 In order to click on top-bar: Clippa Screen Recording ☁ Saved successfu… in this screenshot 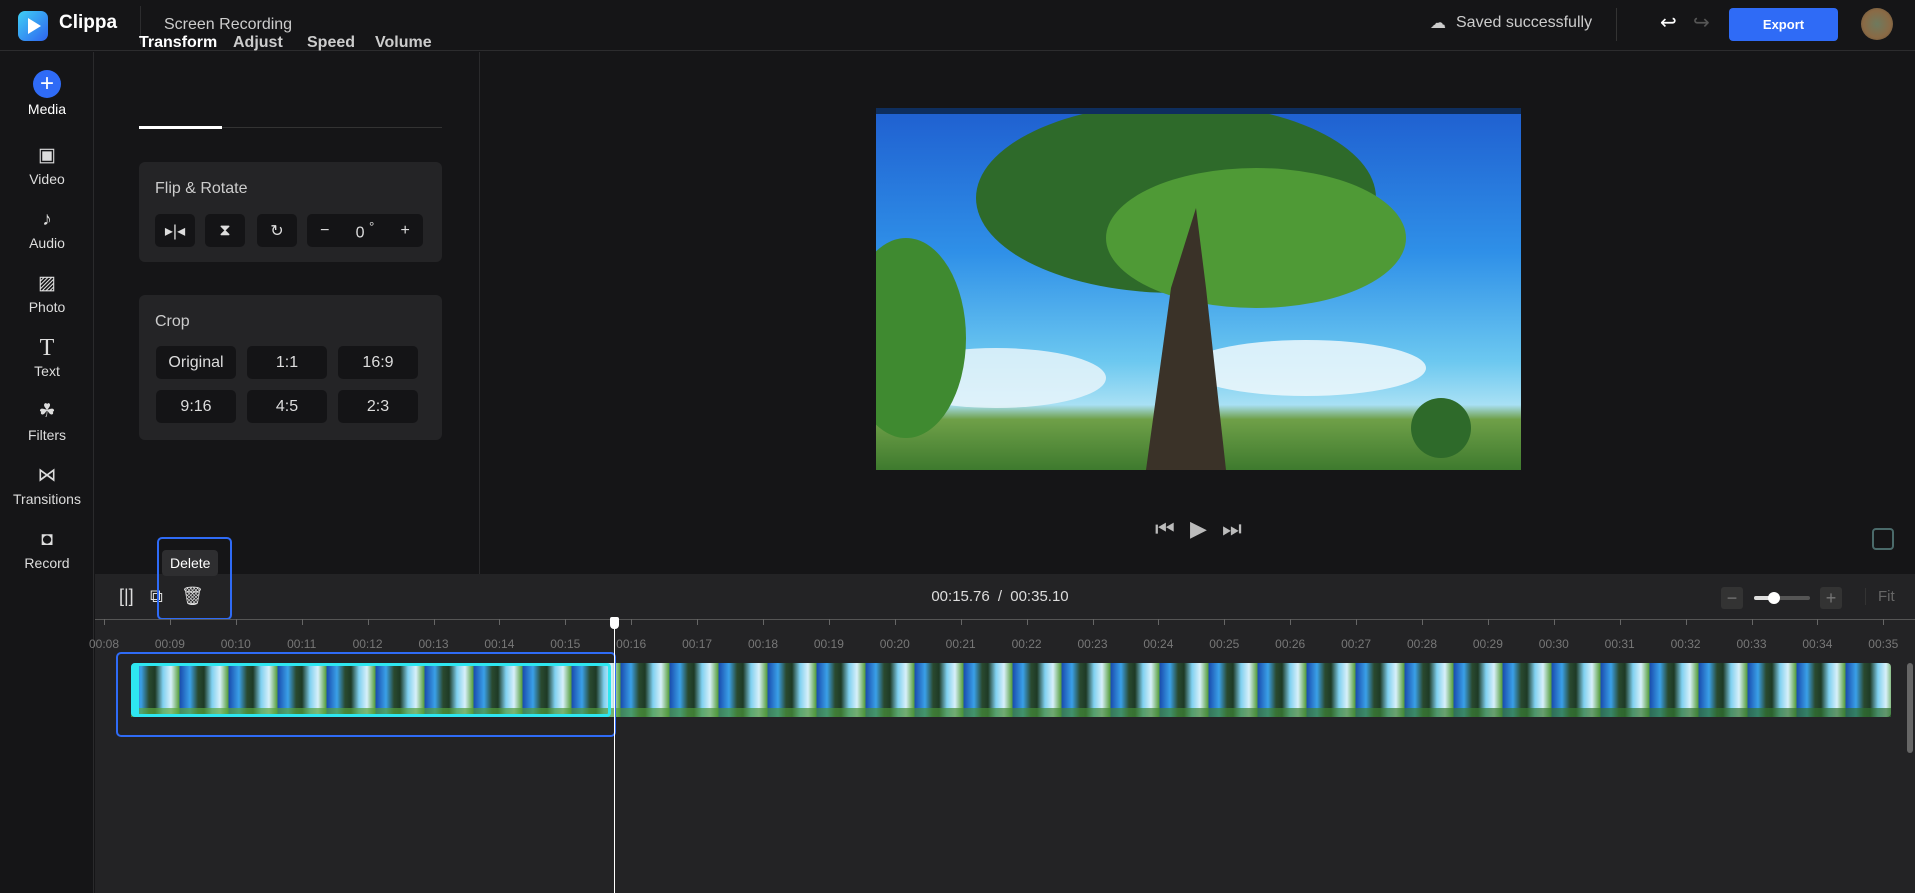, I will do `click(957, 25)`.